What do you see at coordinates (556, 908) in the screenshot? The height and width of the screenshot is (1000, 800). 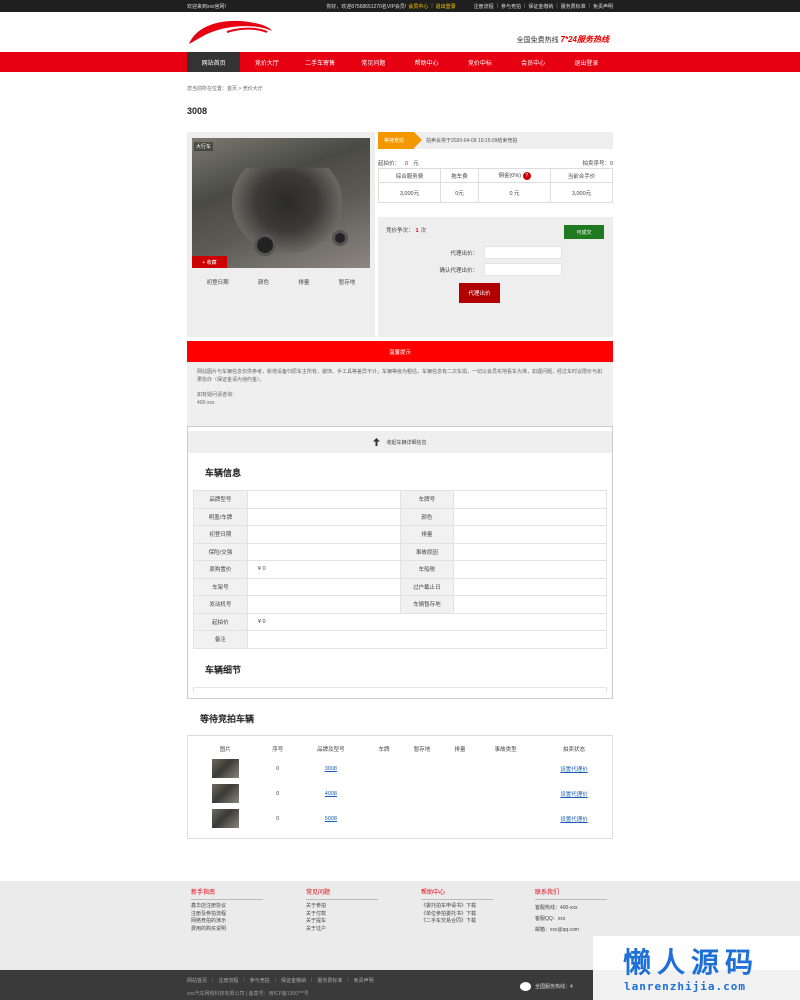 I see `footer-contact: 客服热线：400-xxx` at bounding box center [556, 908].